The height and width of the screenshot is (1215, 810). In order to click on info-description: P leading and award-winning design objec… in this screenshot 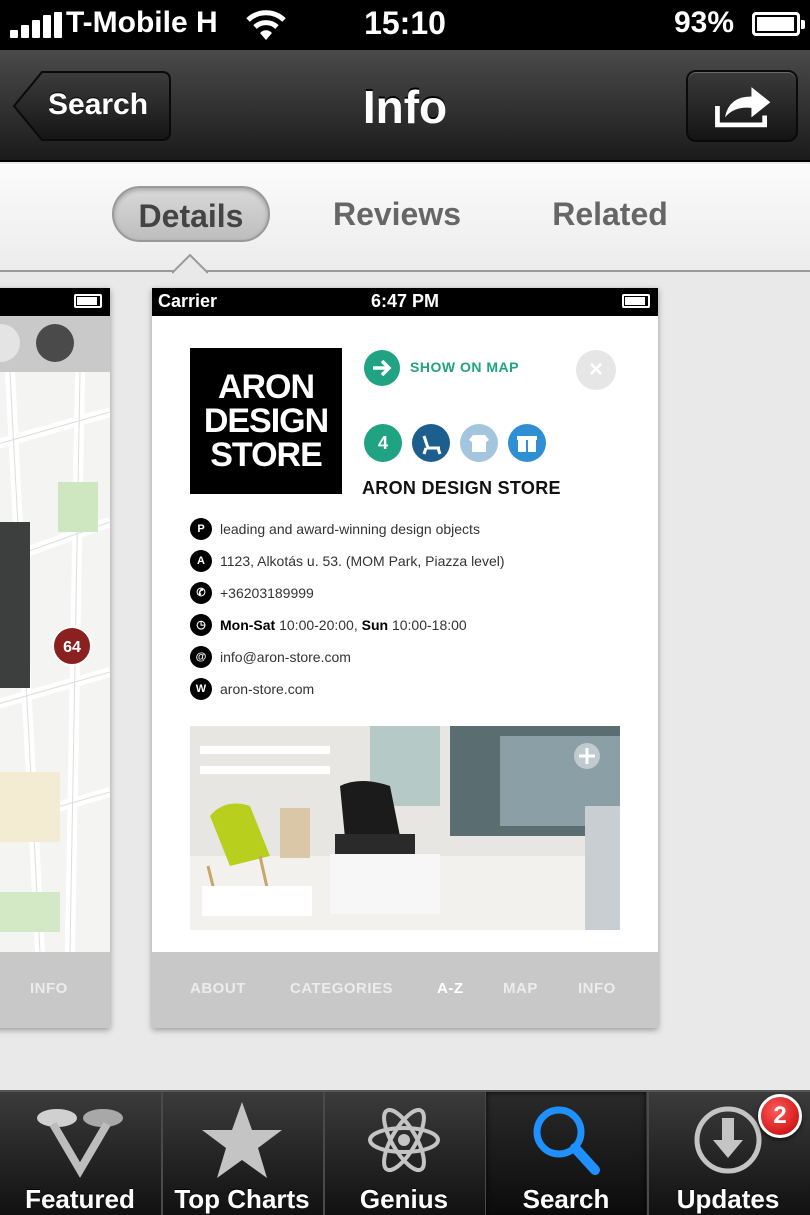, I will do `click(410, 530)`.